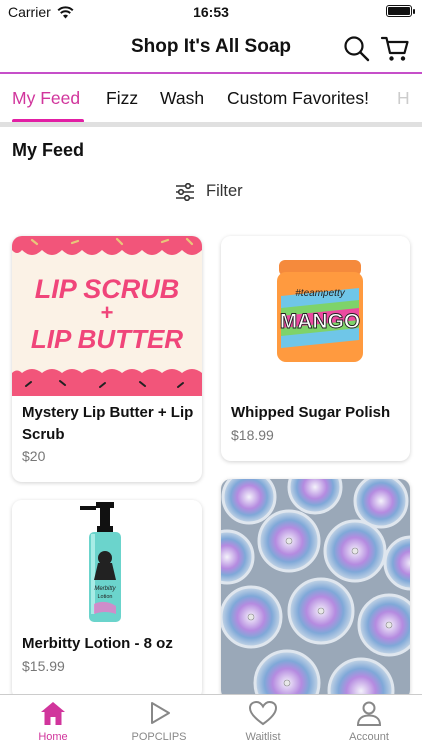  Describe the element at coordinates (160, 713) in the screenshot. I see `play-icon` at that location.